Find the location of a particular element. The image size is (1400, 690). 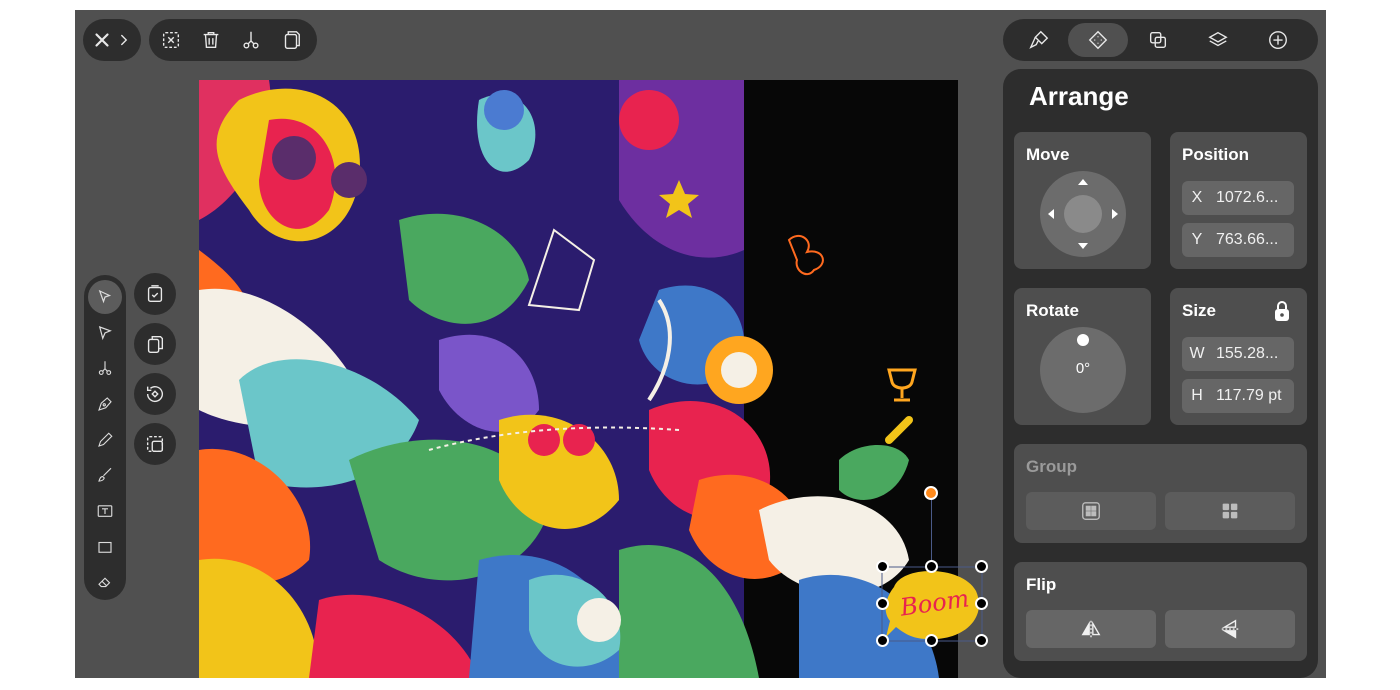

rotate-dial: 0° is located at coordinates (1083, 370).